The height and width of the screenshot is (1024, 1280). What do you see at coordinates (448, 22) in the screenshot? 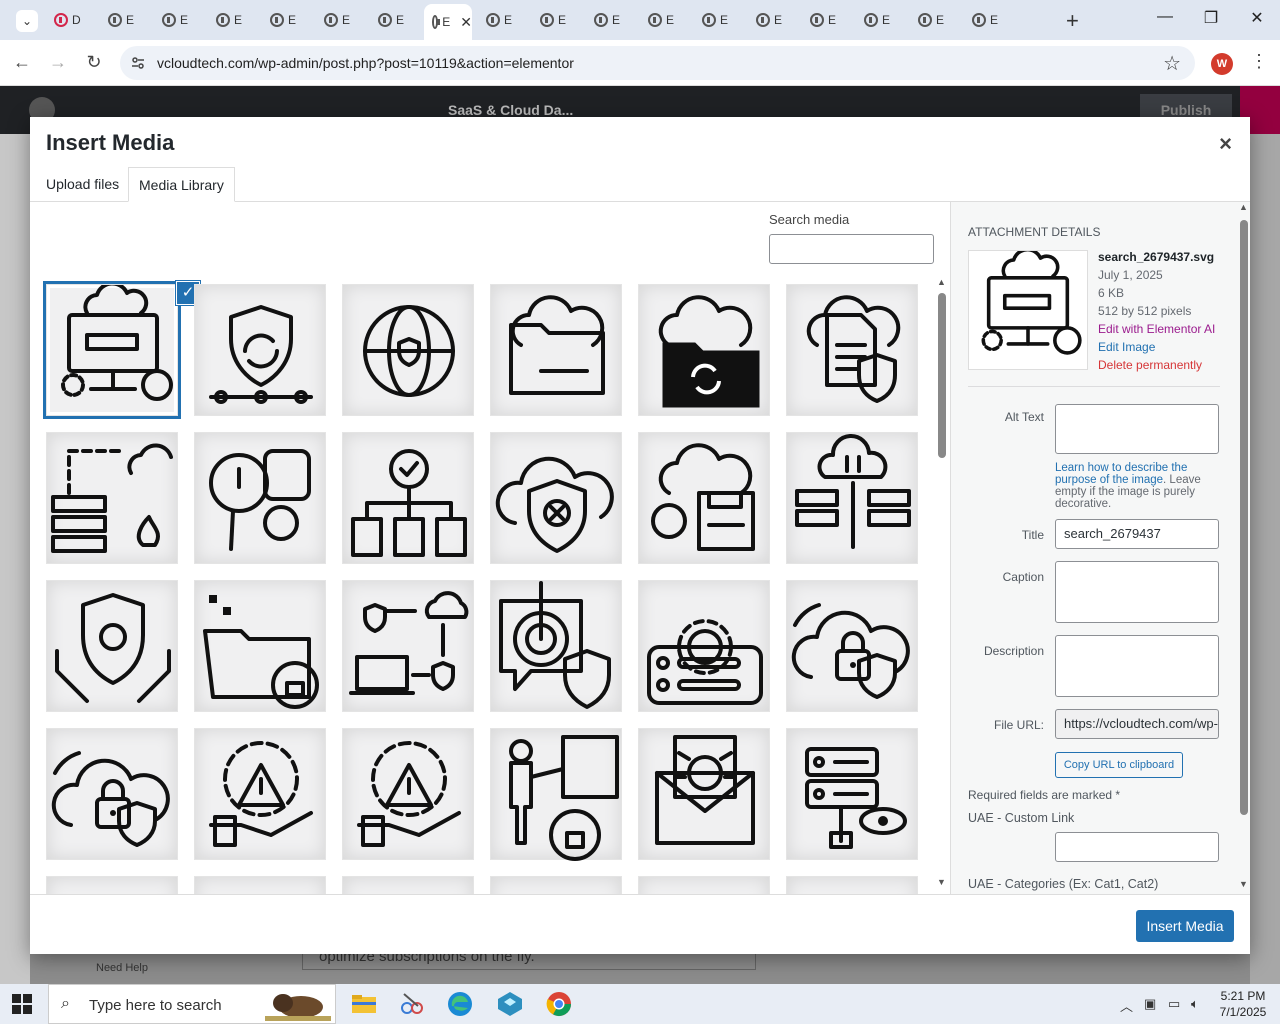
I see `browser-tab: E ✕` at bounding box center [448, 22].